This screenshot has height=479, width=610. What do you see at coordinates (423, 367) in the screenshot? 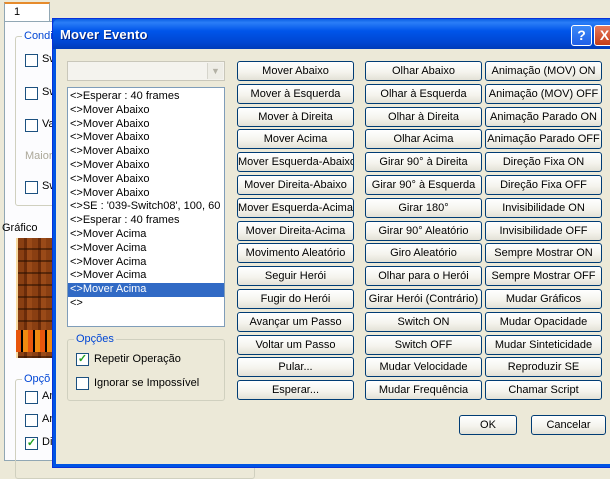
I see `command-button: Mudar Velocidade` at bounding box center [423, 367].